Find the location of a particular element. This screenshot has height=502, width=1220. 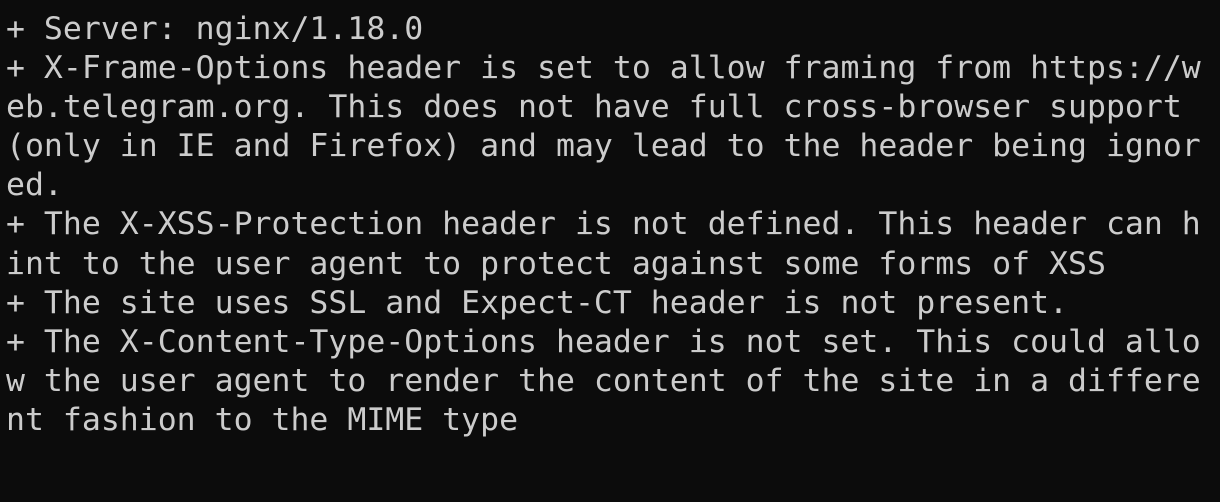

terminal-line: + Server: nginx/1.18.0 is located at coordinates (215, 29).